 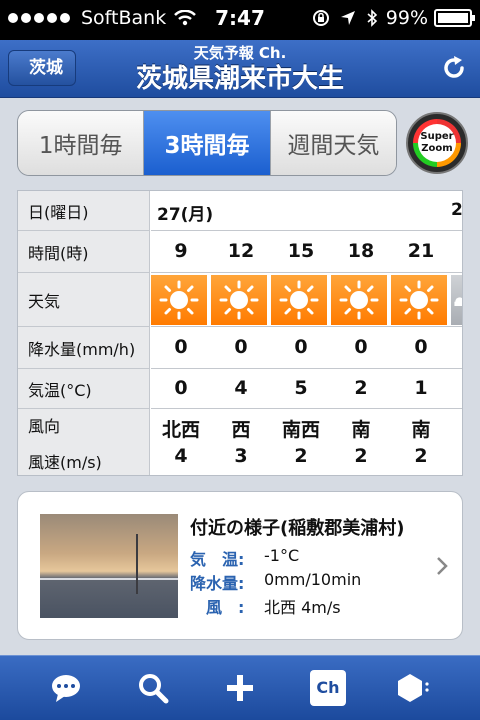 I want to click on weather-row, so click(x=306, y=300).